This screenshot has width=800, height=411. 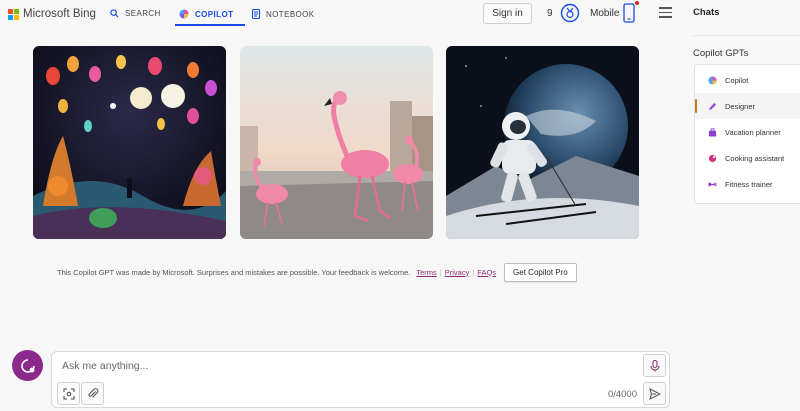 I want to click on send-button, so click(x=654, y=393).